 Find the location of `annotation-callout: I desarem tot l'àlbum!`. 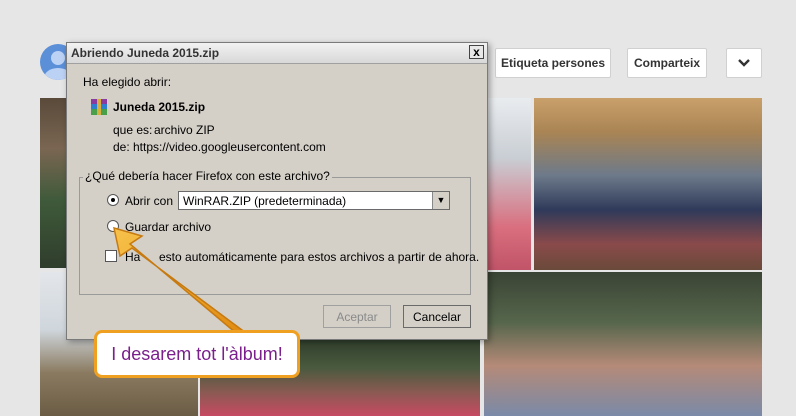

annotation-callout: I desarem tot l'àlbum! is located at coordinates (197, 354).